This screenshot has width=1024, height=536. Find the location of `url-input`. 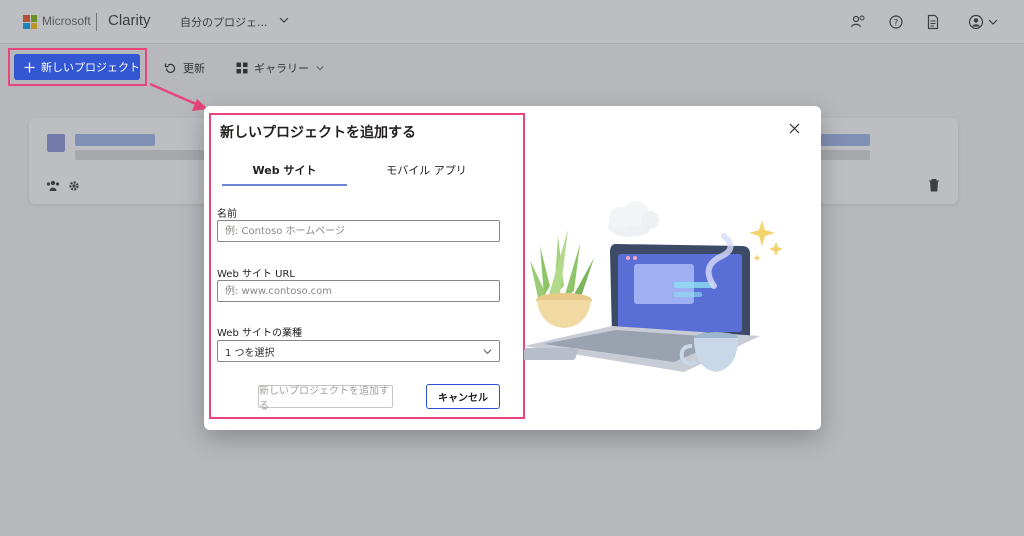

url-input is located at coordinates (358, 291).